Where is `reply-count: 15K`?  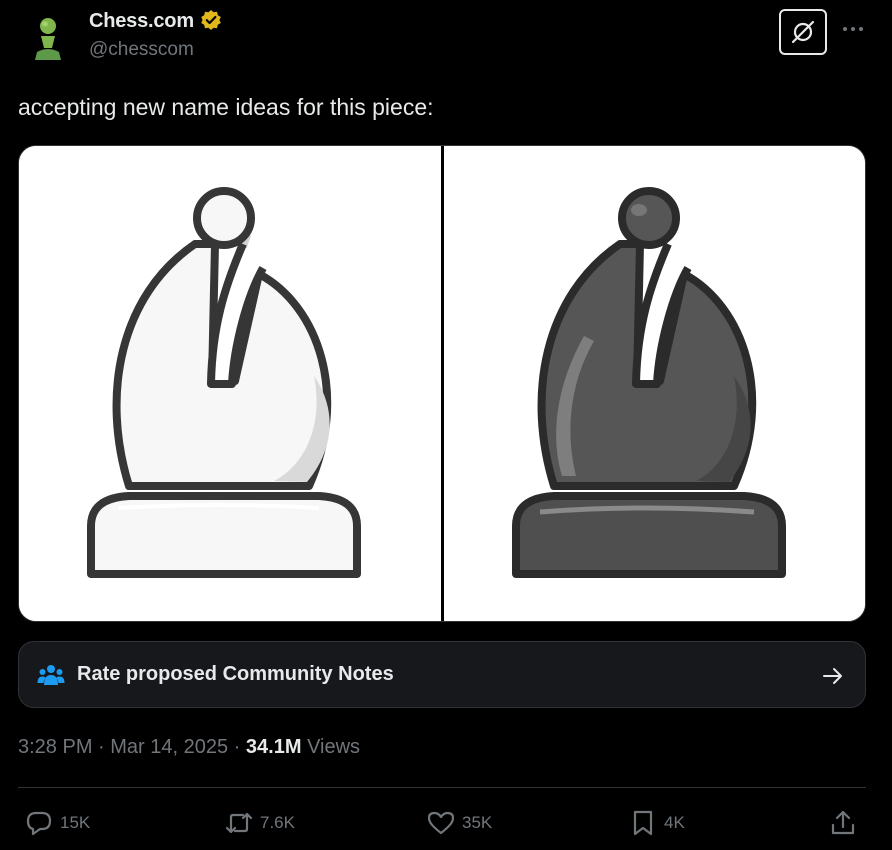 reply-count: 15K is located at coordinates (75, 822).